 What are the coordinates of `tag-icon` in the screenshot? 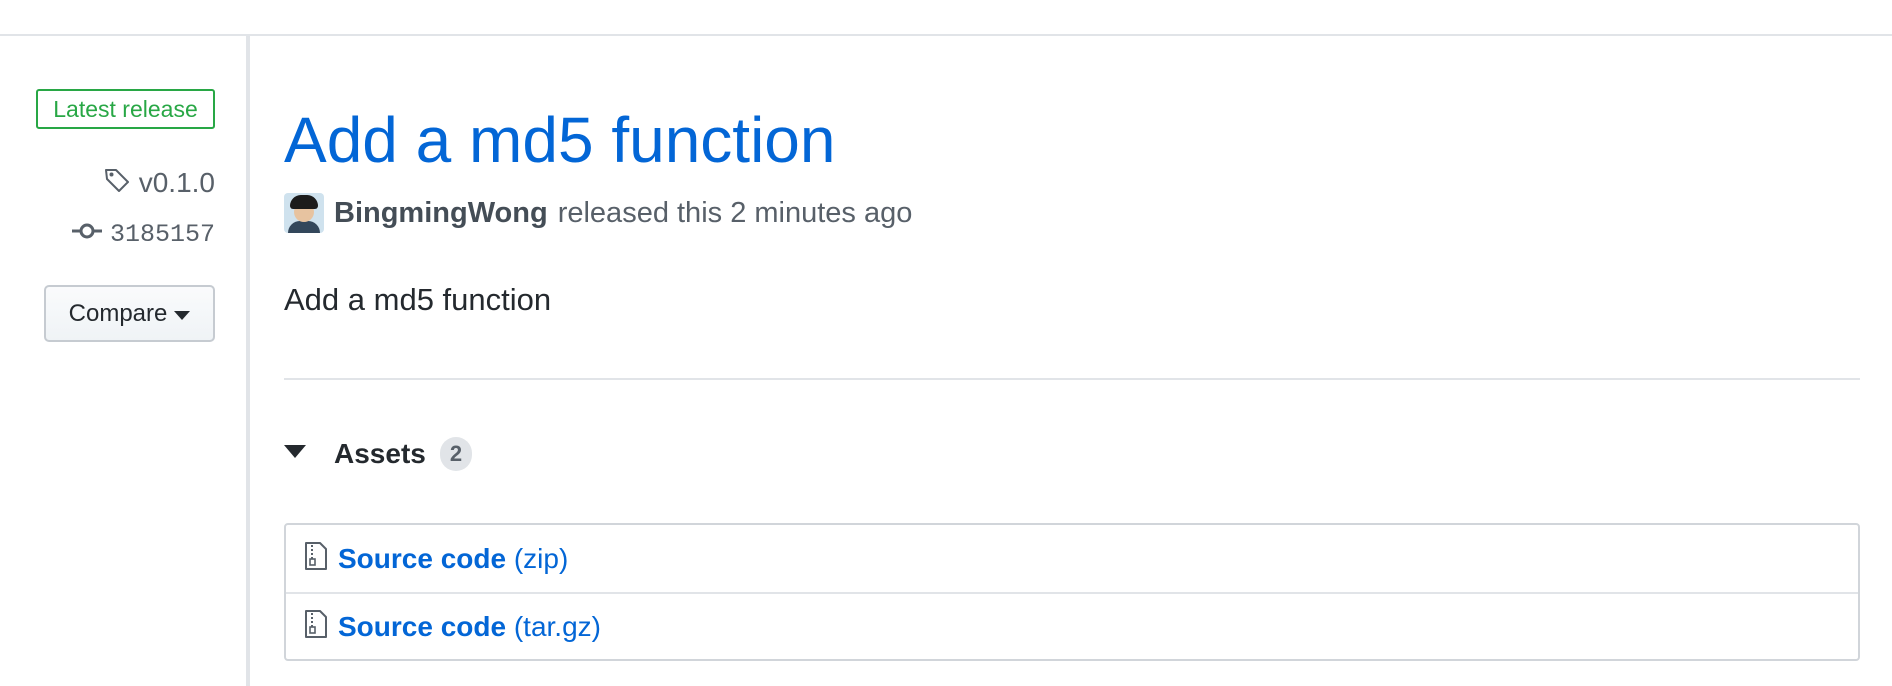 It's located at (117, 183).